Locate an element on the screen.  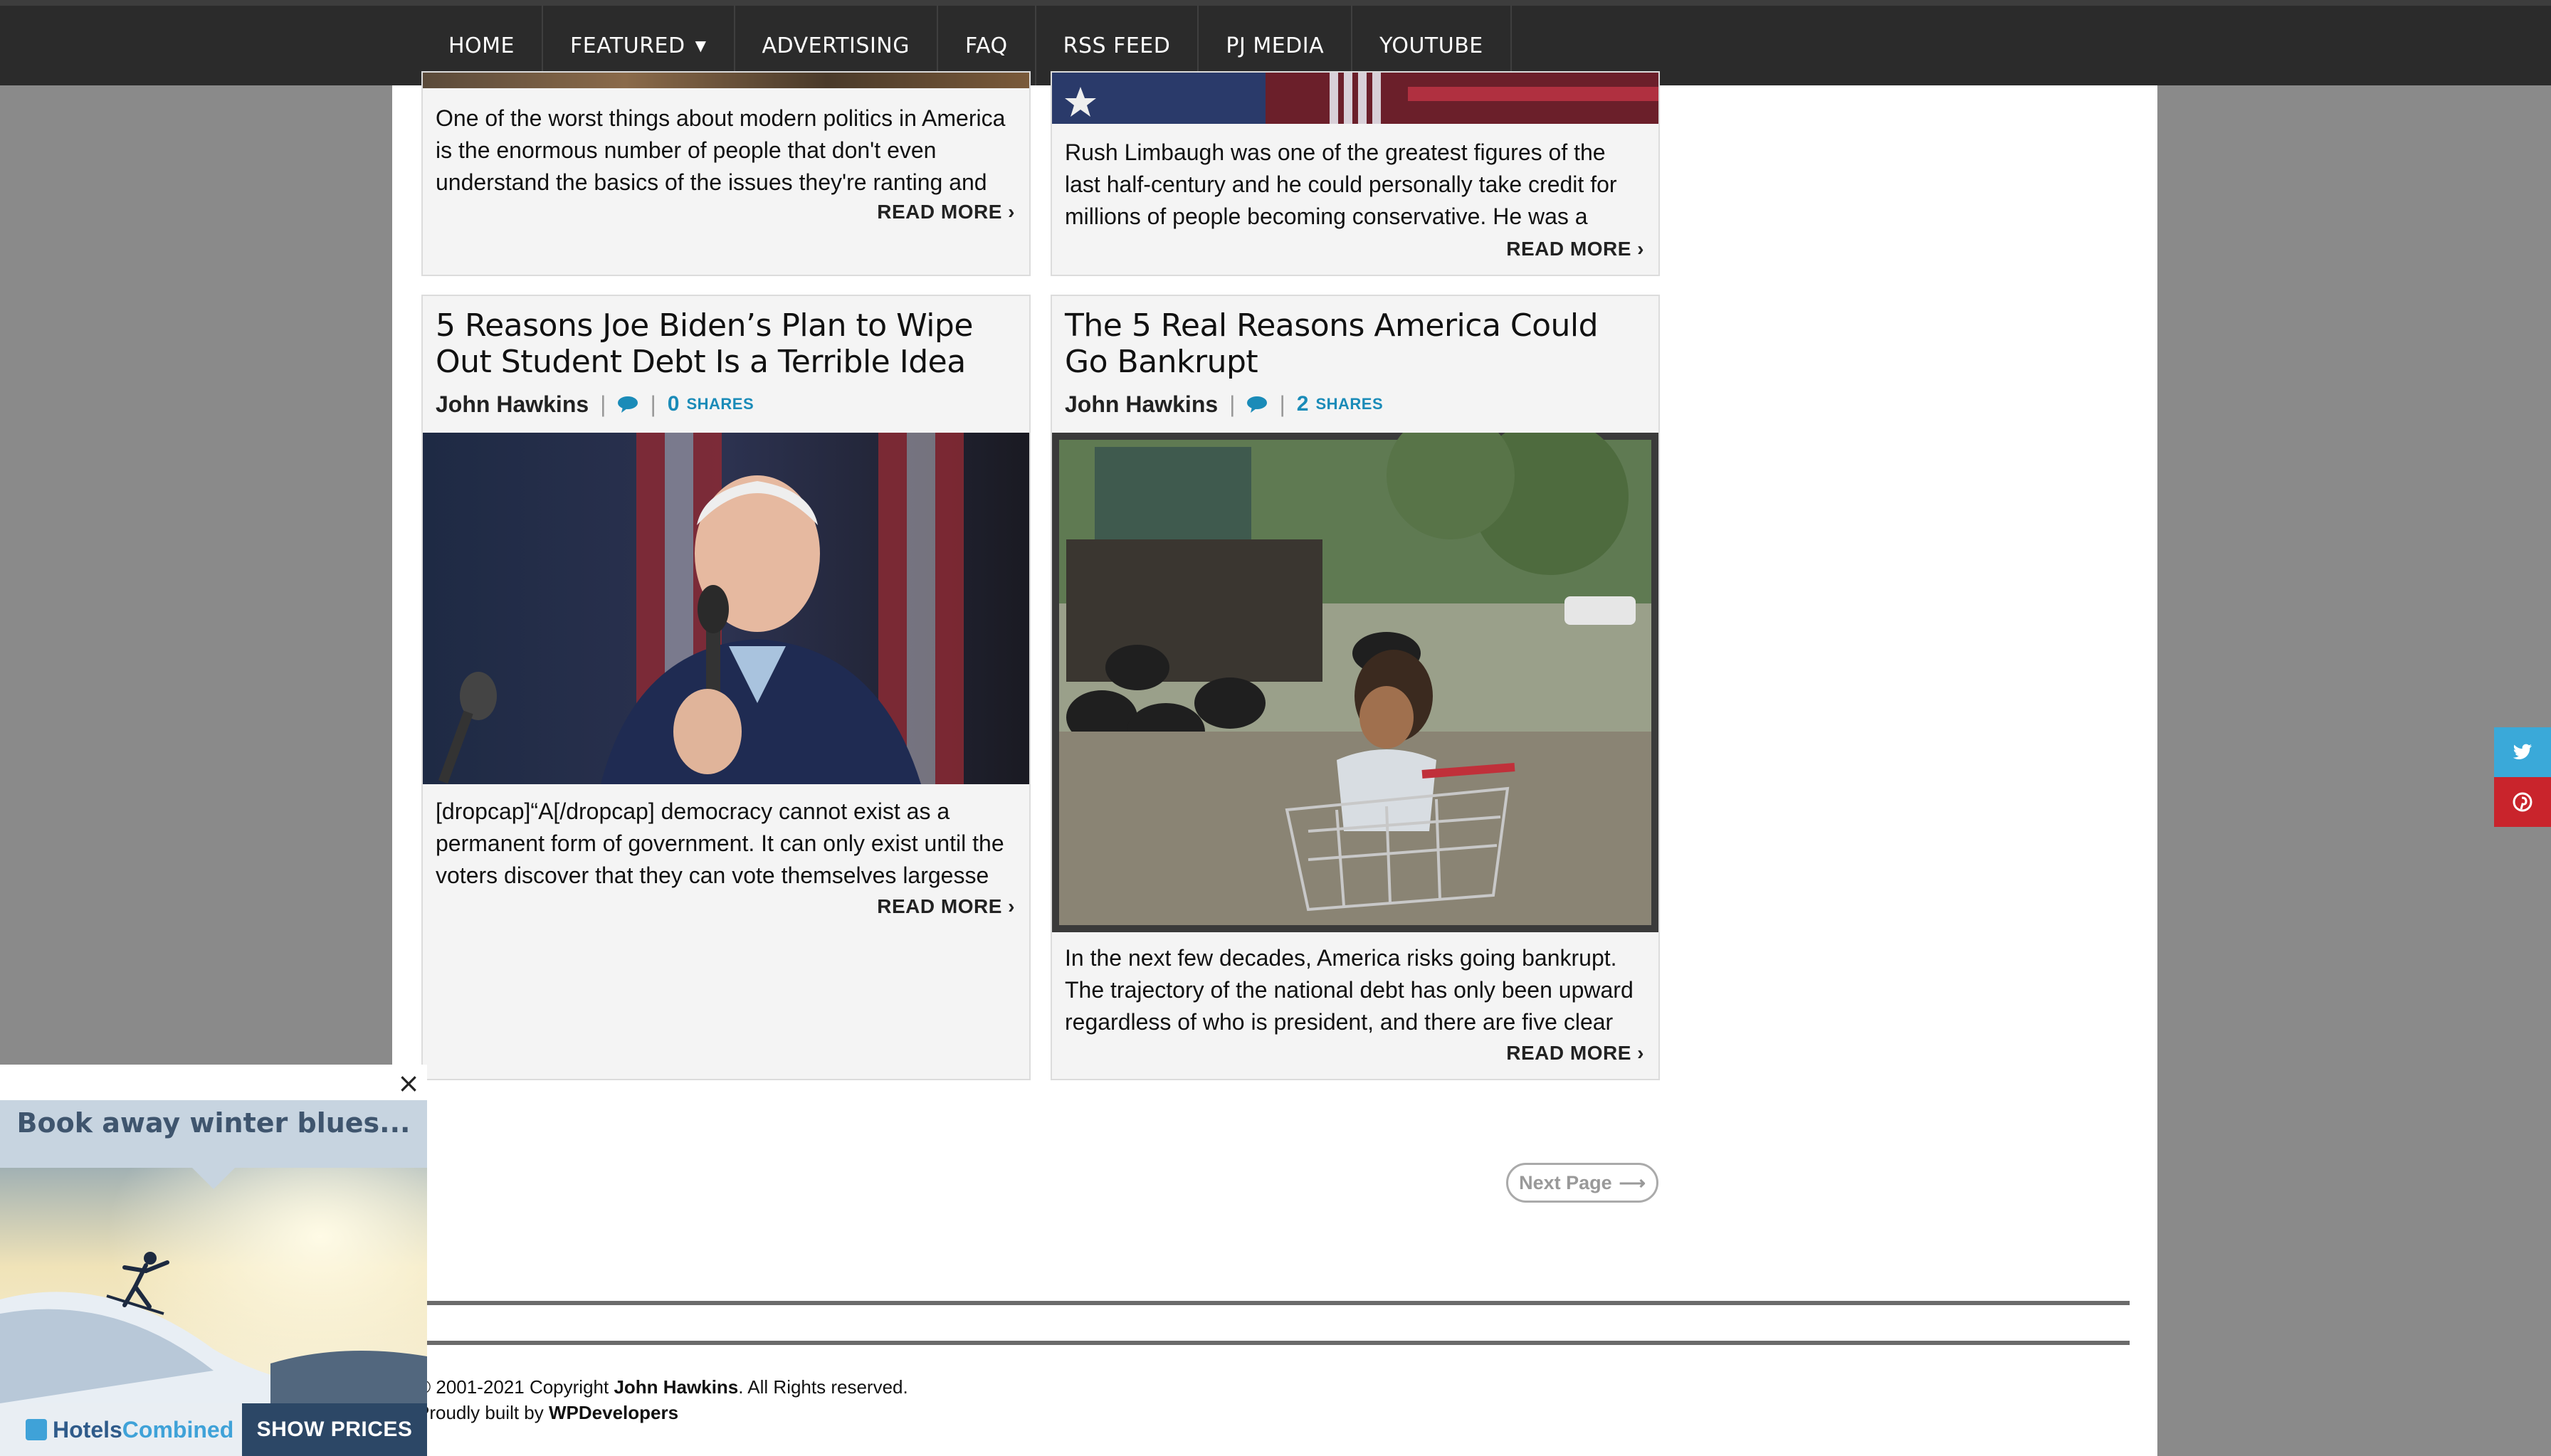
twitter-share-button is located at coordinates (2522, 752).